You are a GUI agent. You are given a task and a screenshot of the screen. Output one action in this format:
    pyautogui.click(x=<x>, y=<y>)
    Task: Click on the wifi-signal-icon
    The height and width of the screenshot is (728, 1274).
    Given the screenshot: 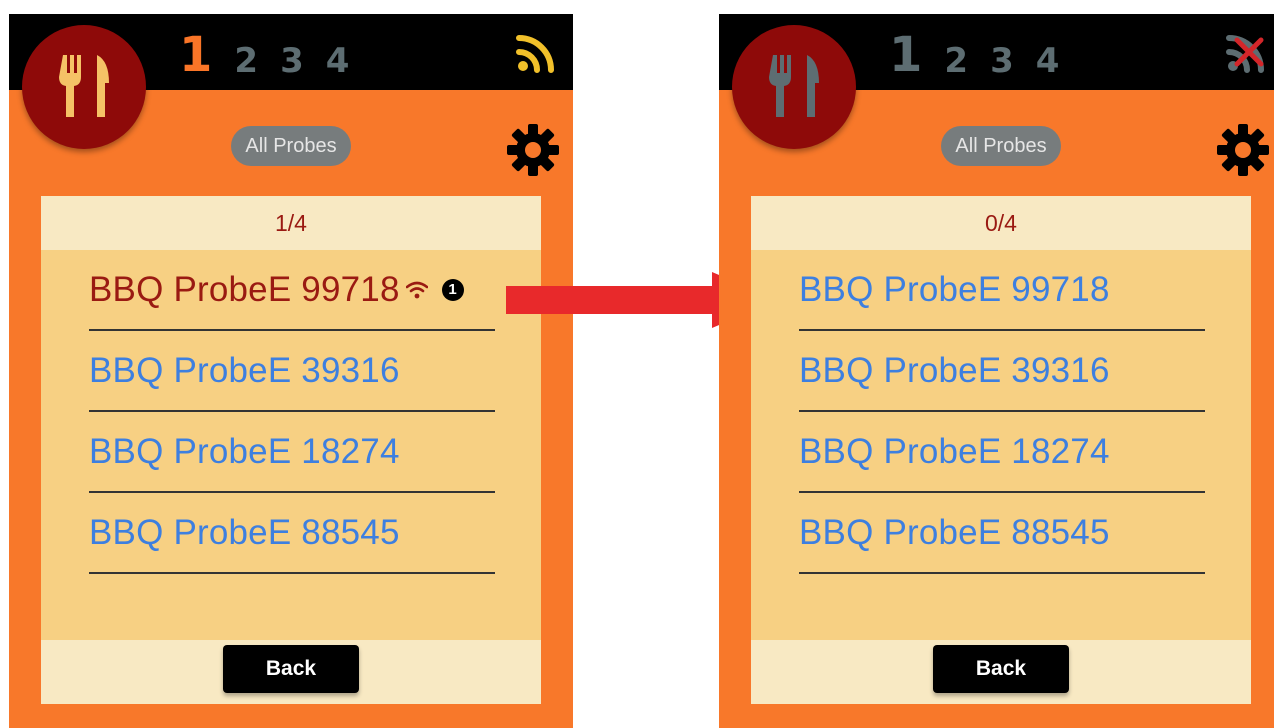 What is the action you would take?
    pyautogui.click(x=536, y=53)
    